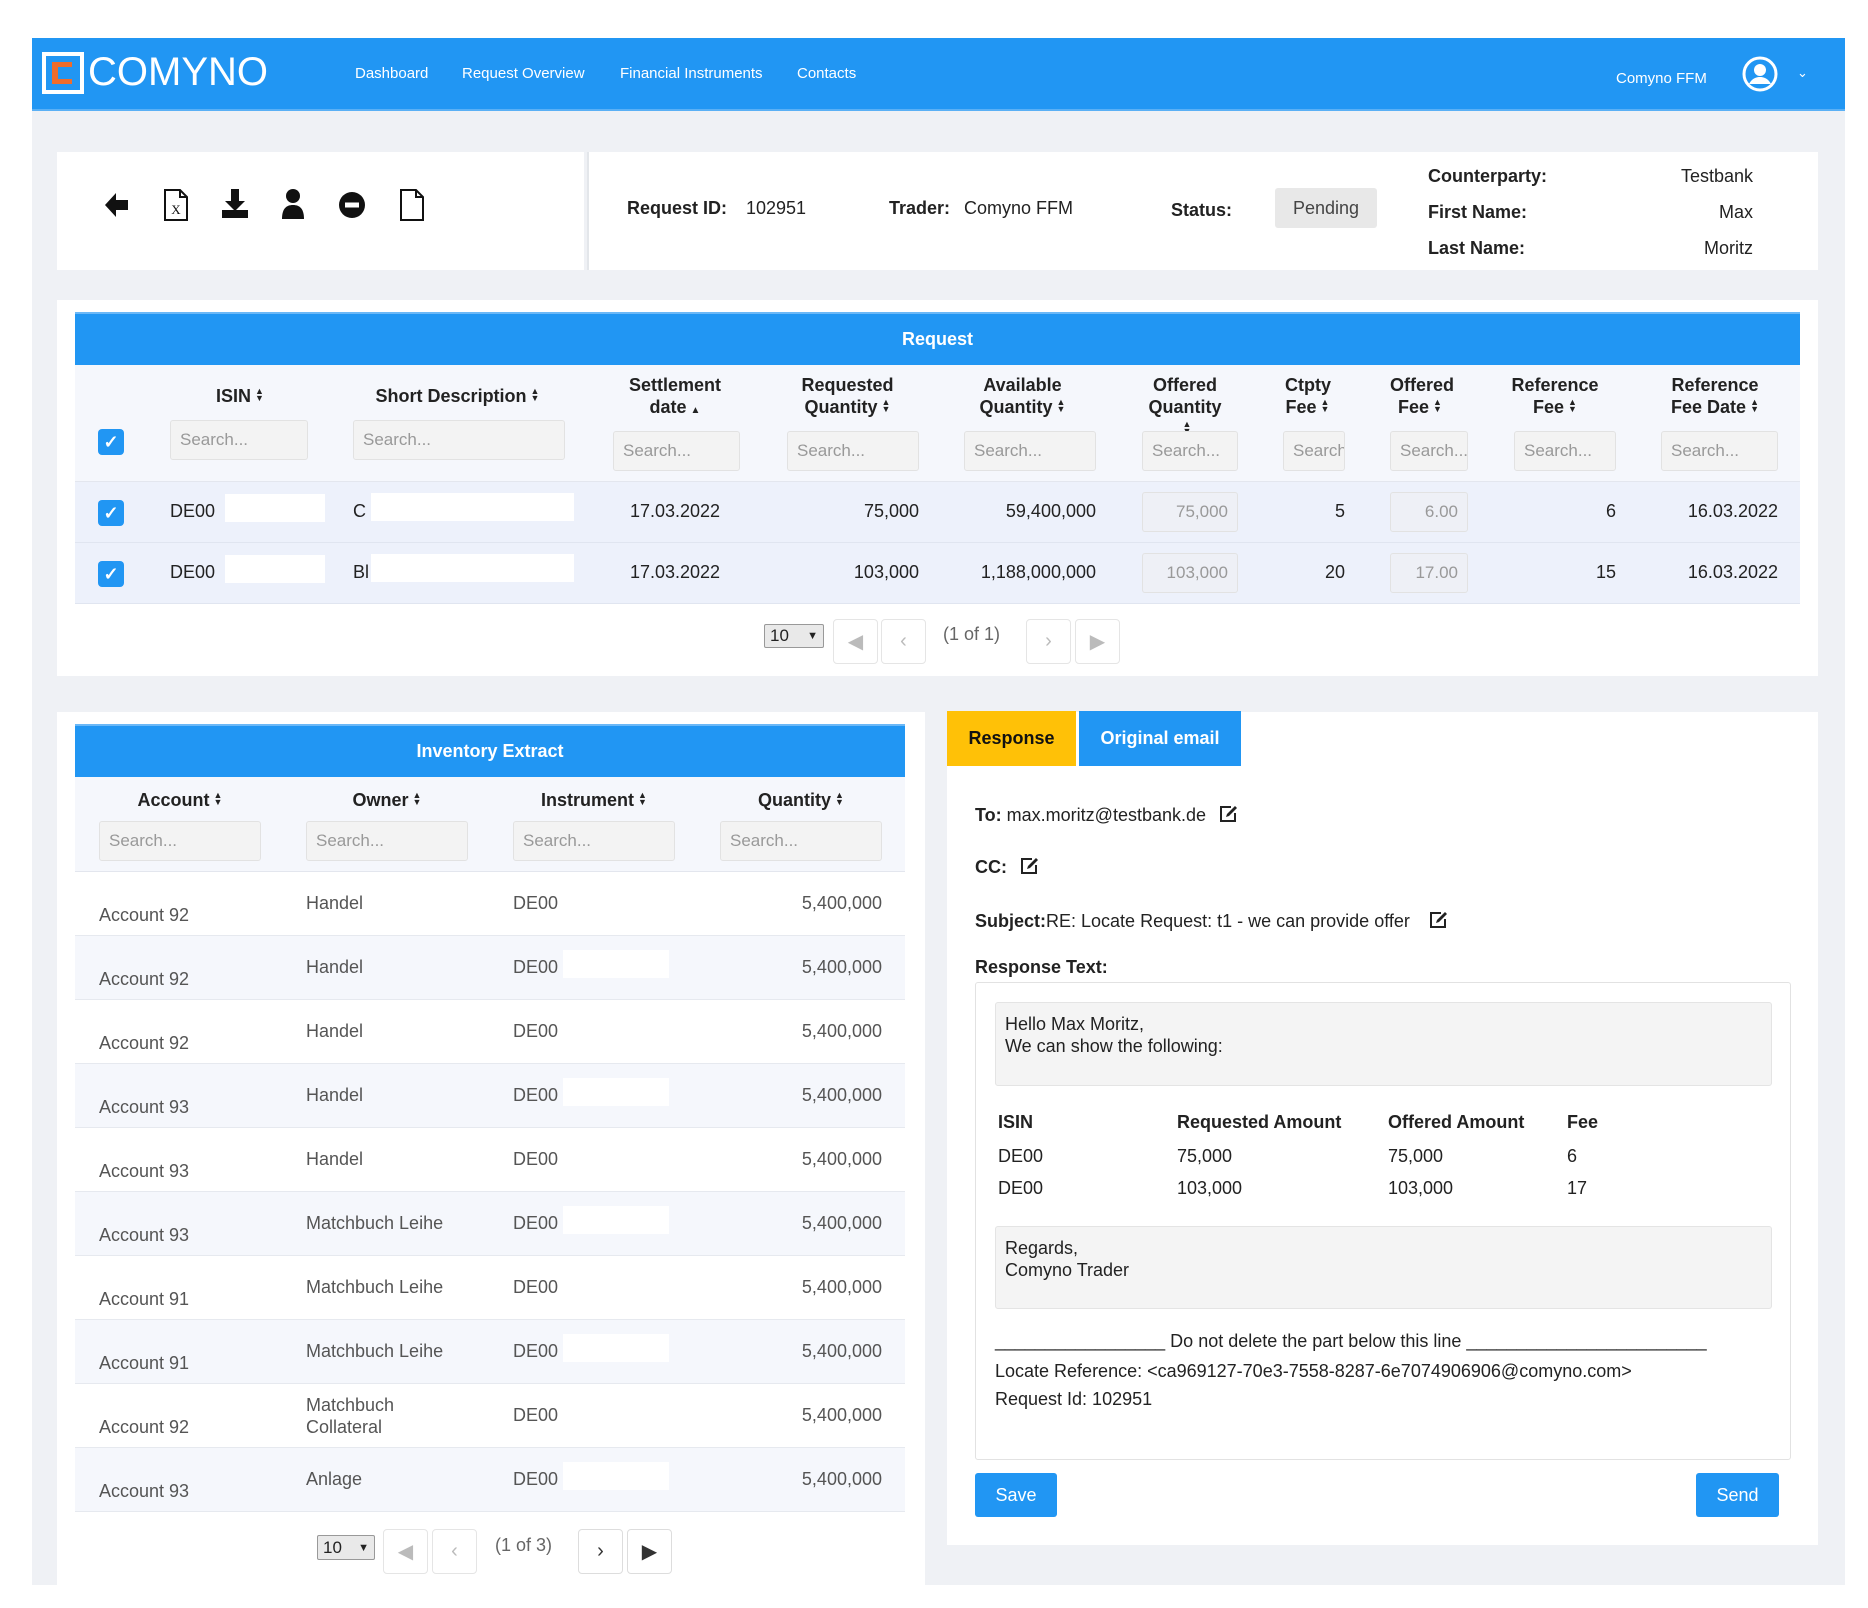  Describe the element at coordinates (240, 397) in the screenshot. I see `column-header: ISIN ▲ ▼` at that location.